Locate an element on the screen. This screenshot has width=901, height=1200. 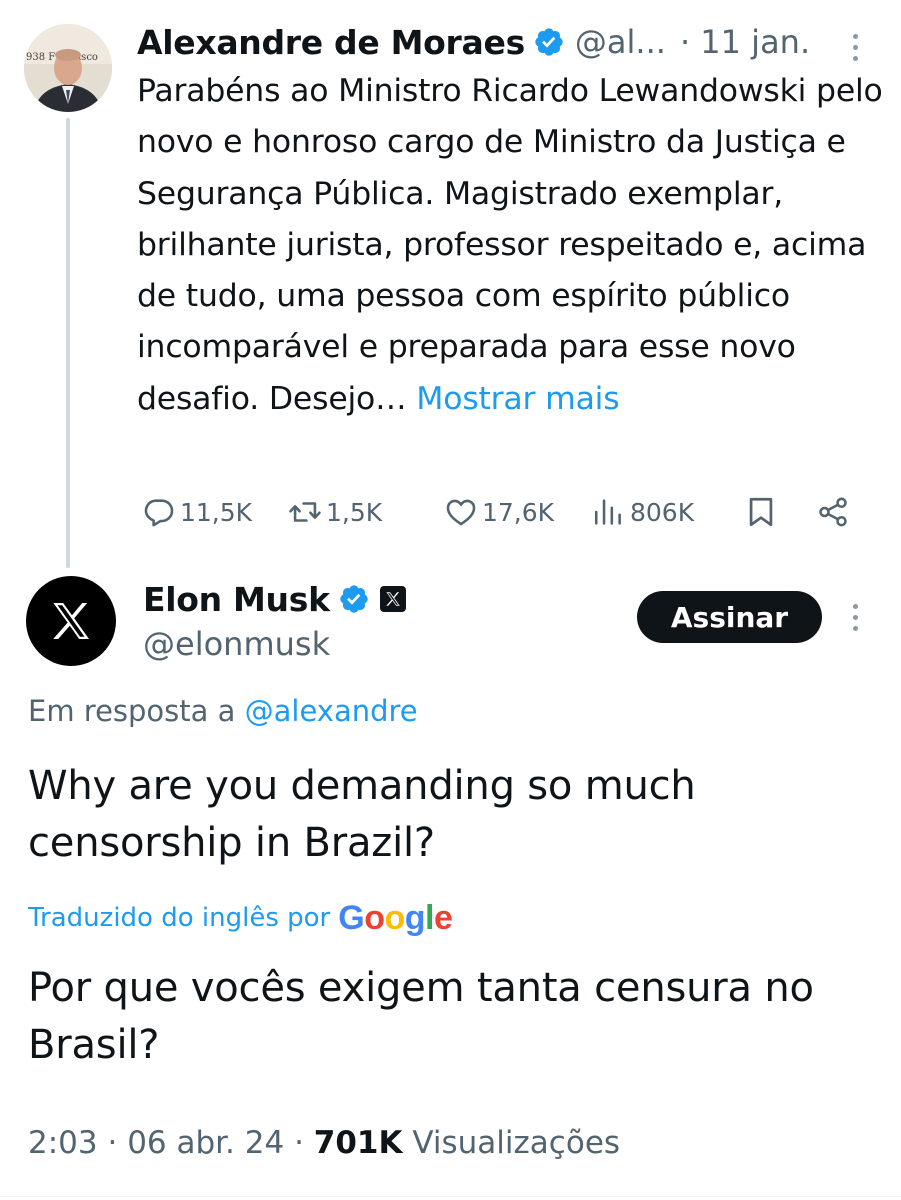
alexandre-avatar: 938 Francisco is located at coordinates (68, 68).